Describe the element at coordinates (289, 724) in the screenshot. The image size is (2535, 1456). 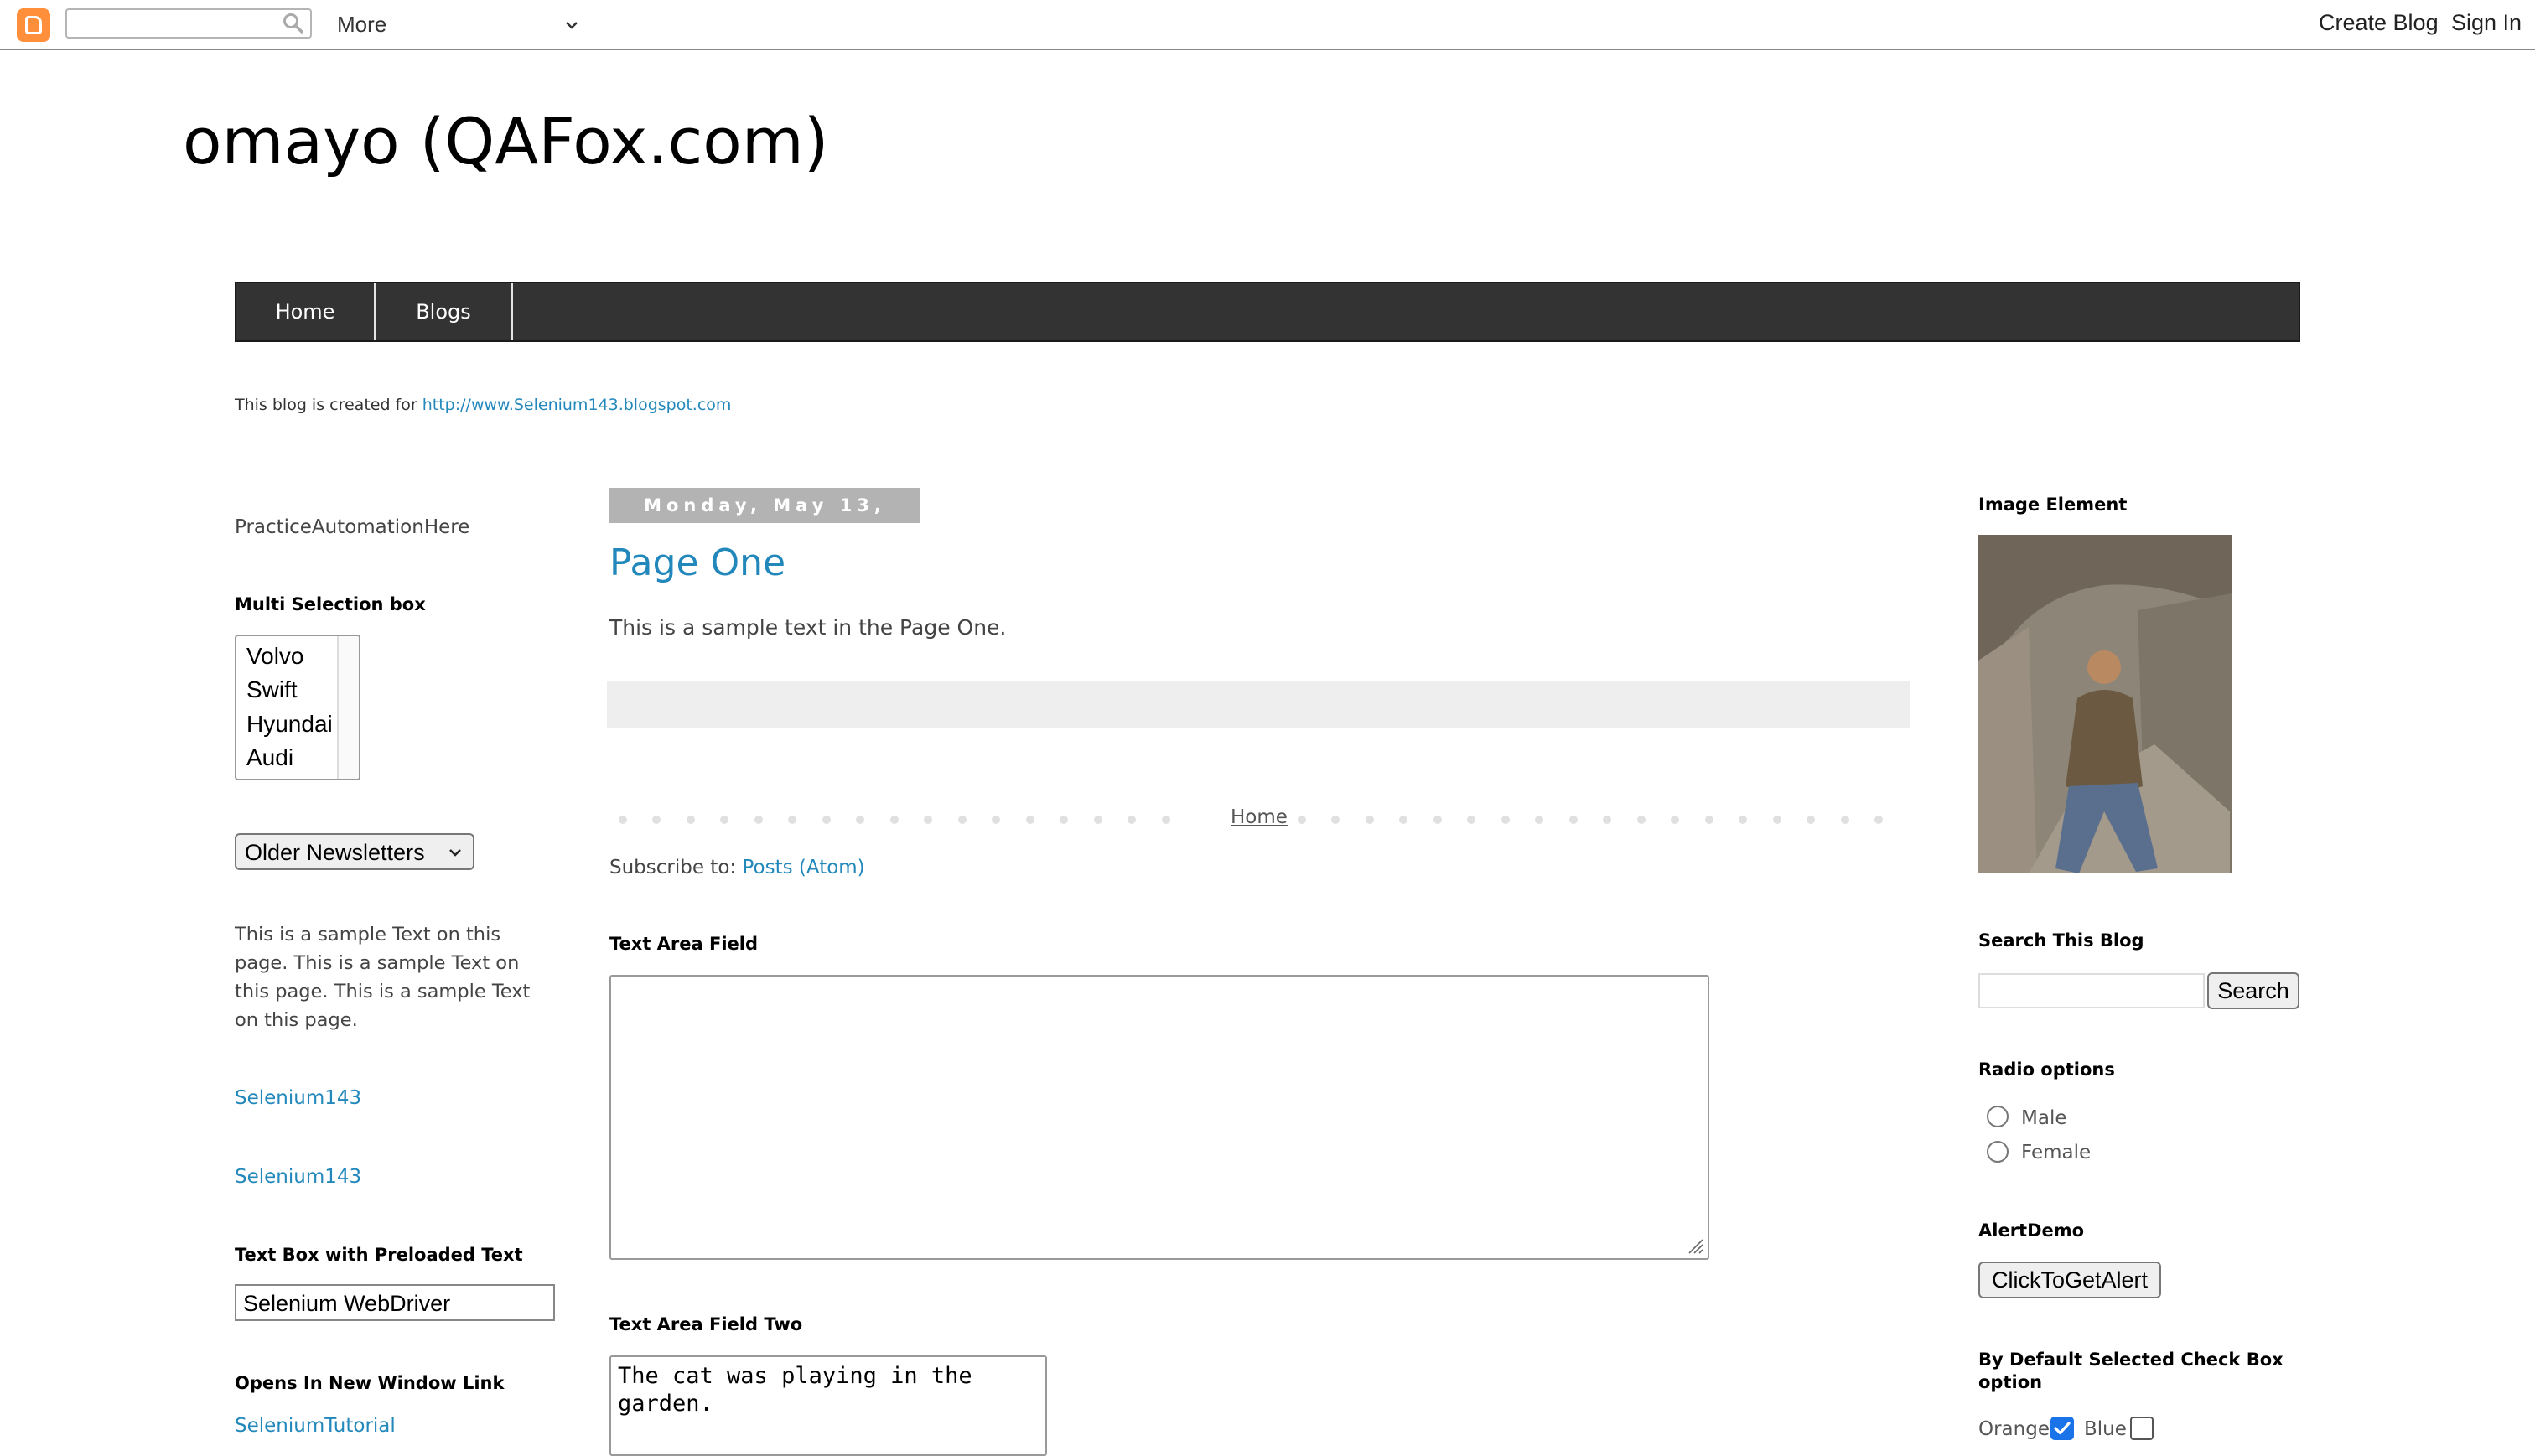
I see `select-option-hyundai: Hyundai` at that location.